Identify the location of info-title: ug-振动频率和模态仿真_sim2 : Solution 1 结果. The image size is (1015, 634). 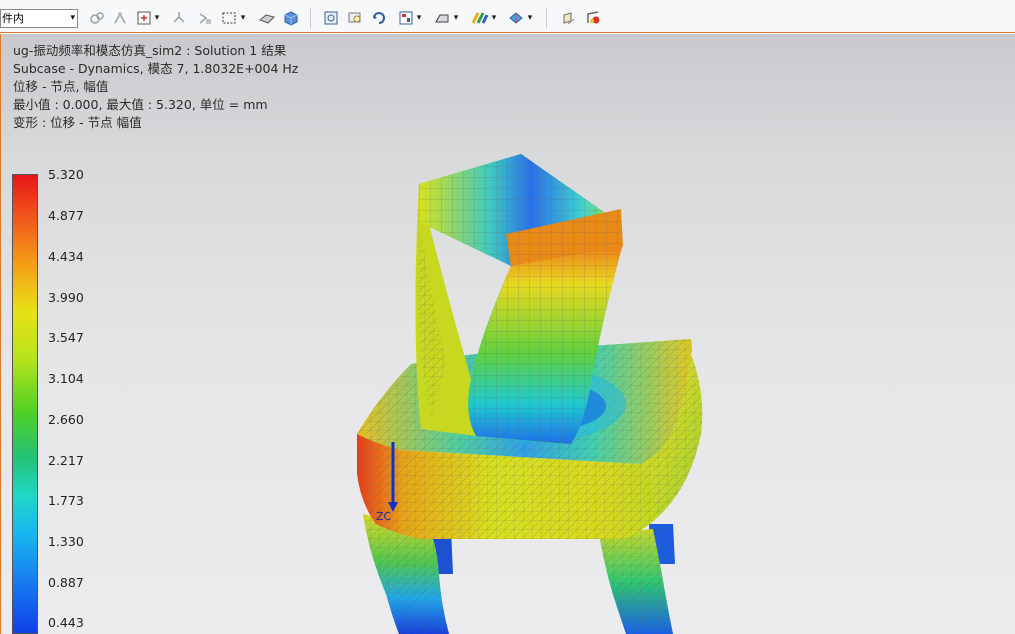
(150, 50).